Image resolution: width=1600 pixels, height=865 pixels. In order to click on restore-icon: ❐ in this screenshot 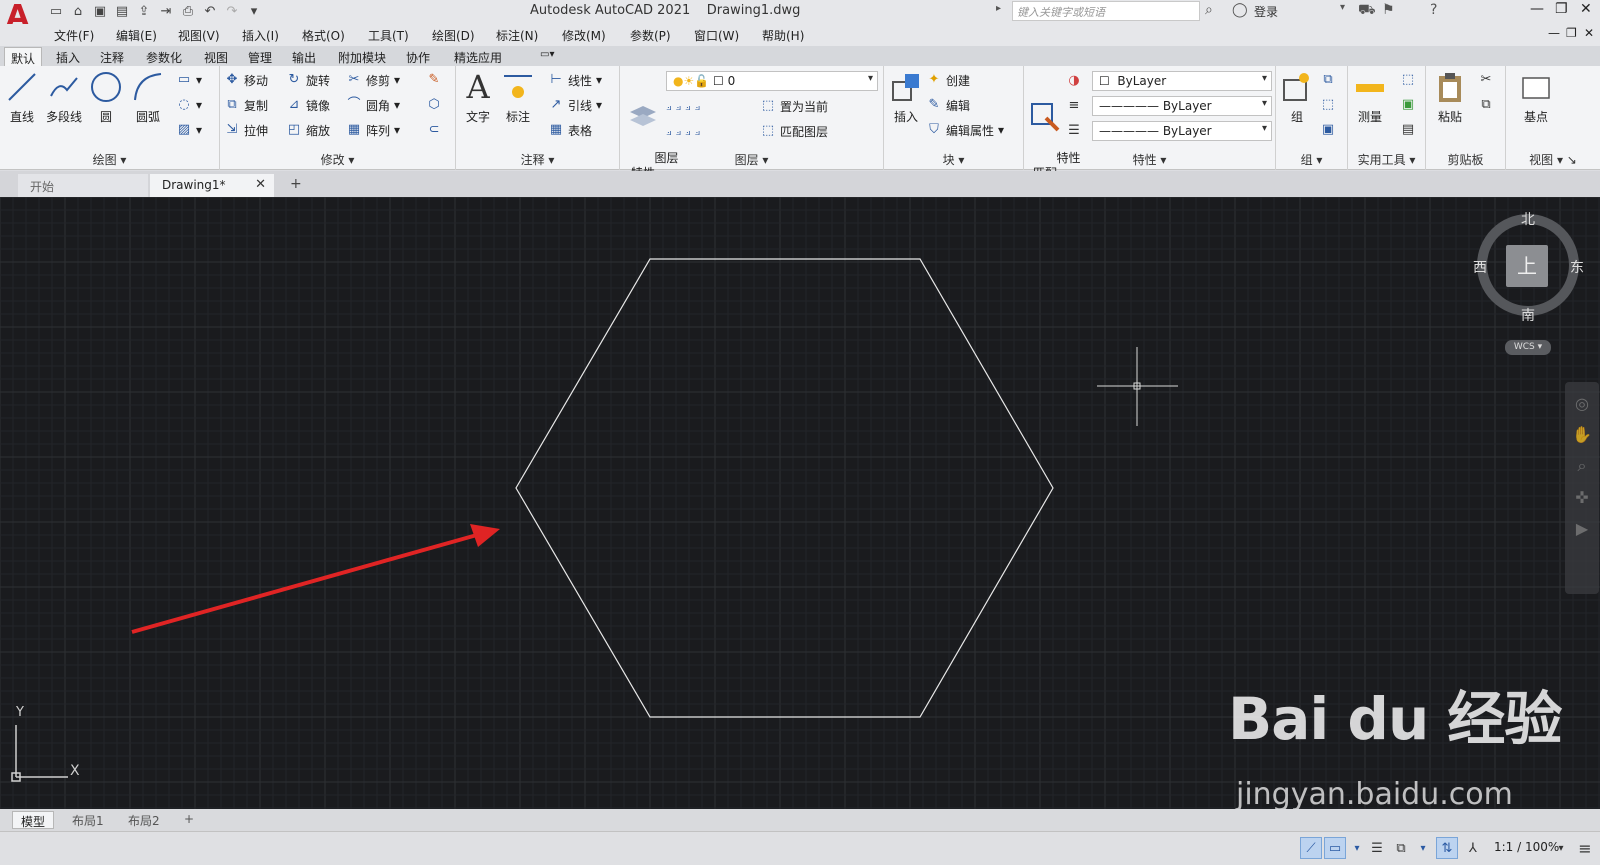, I will do `click(1561, 9)`.